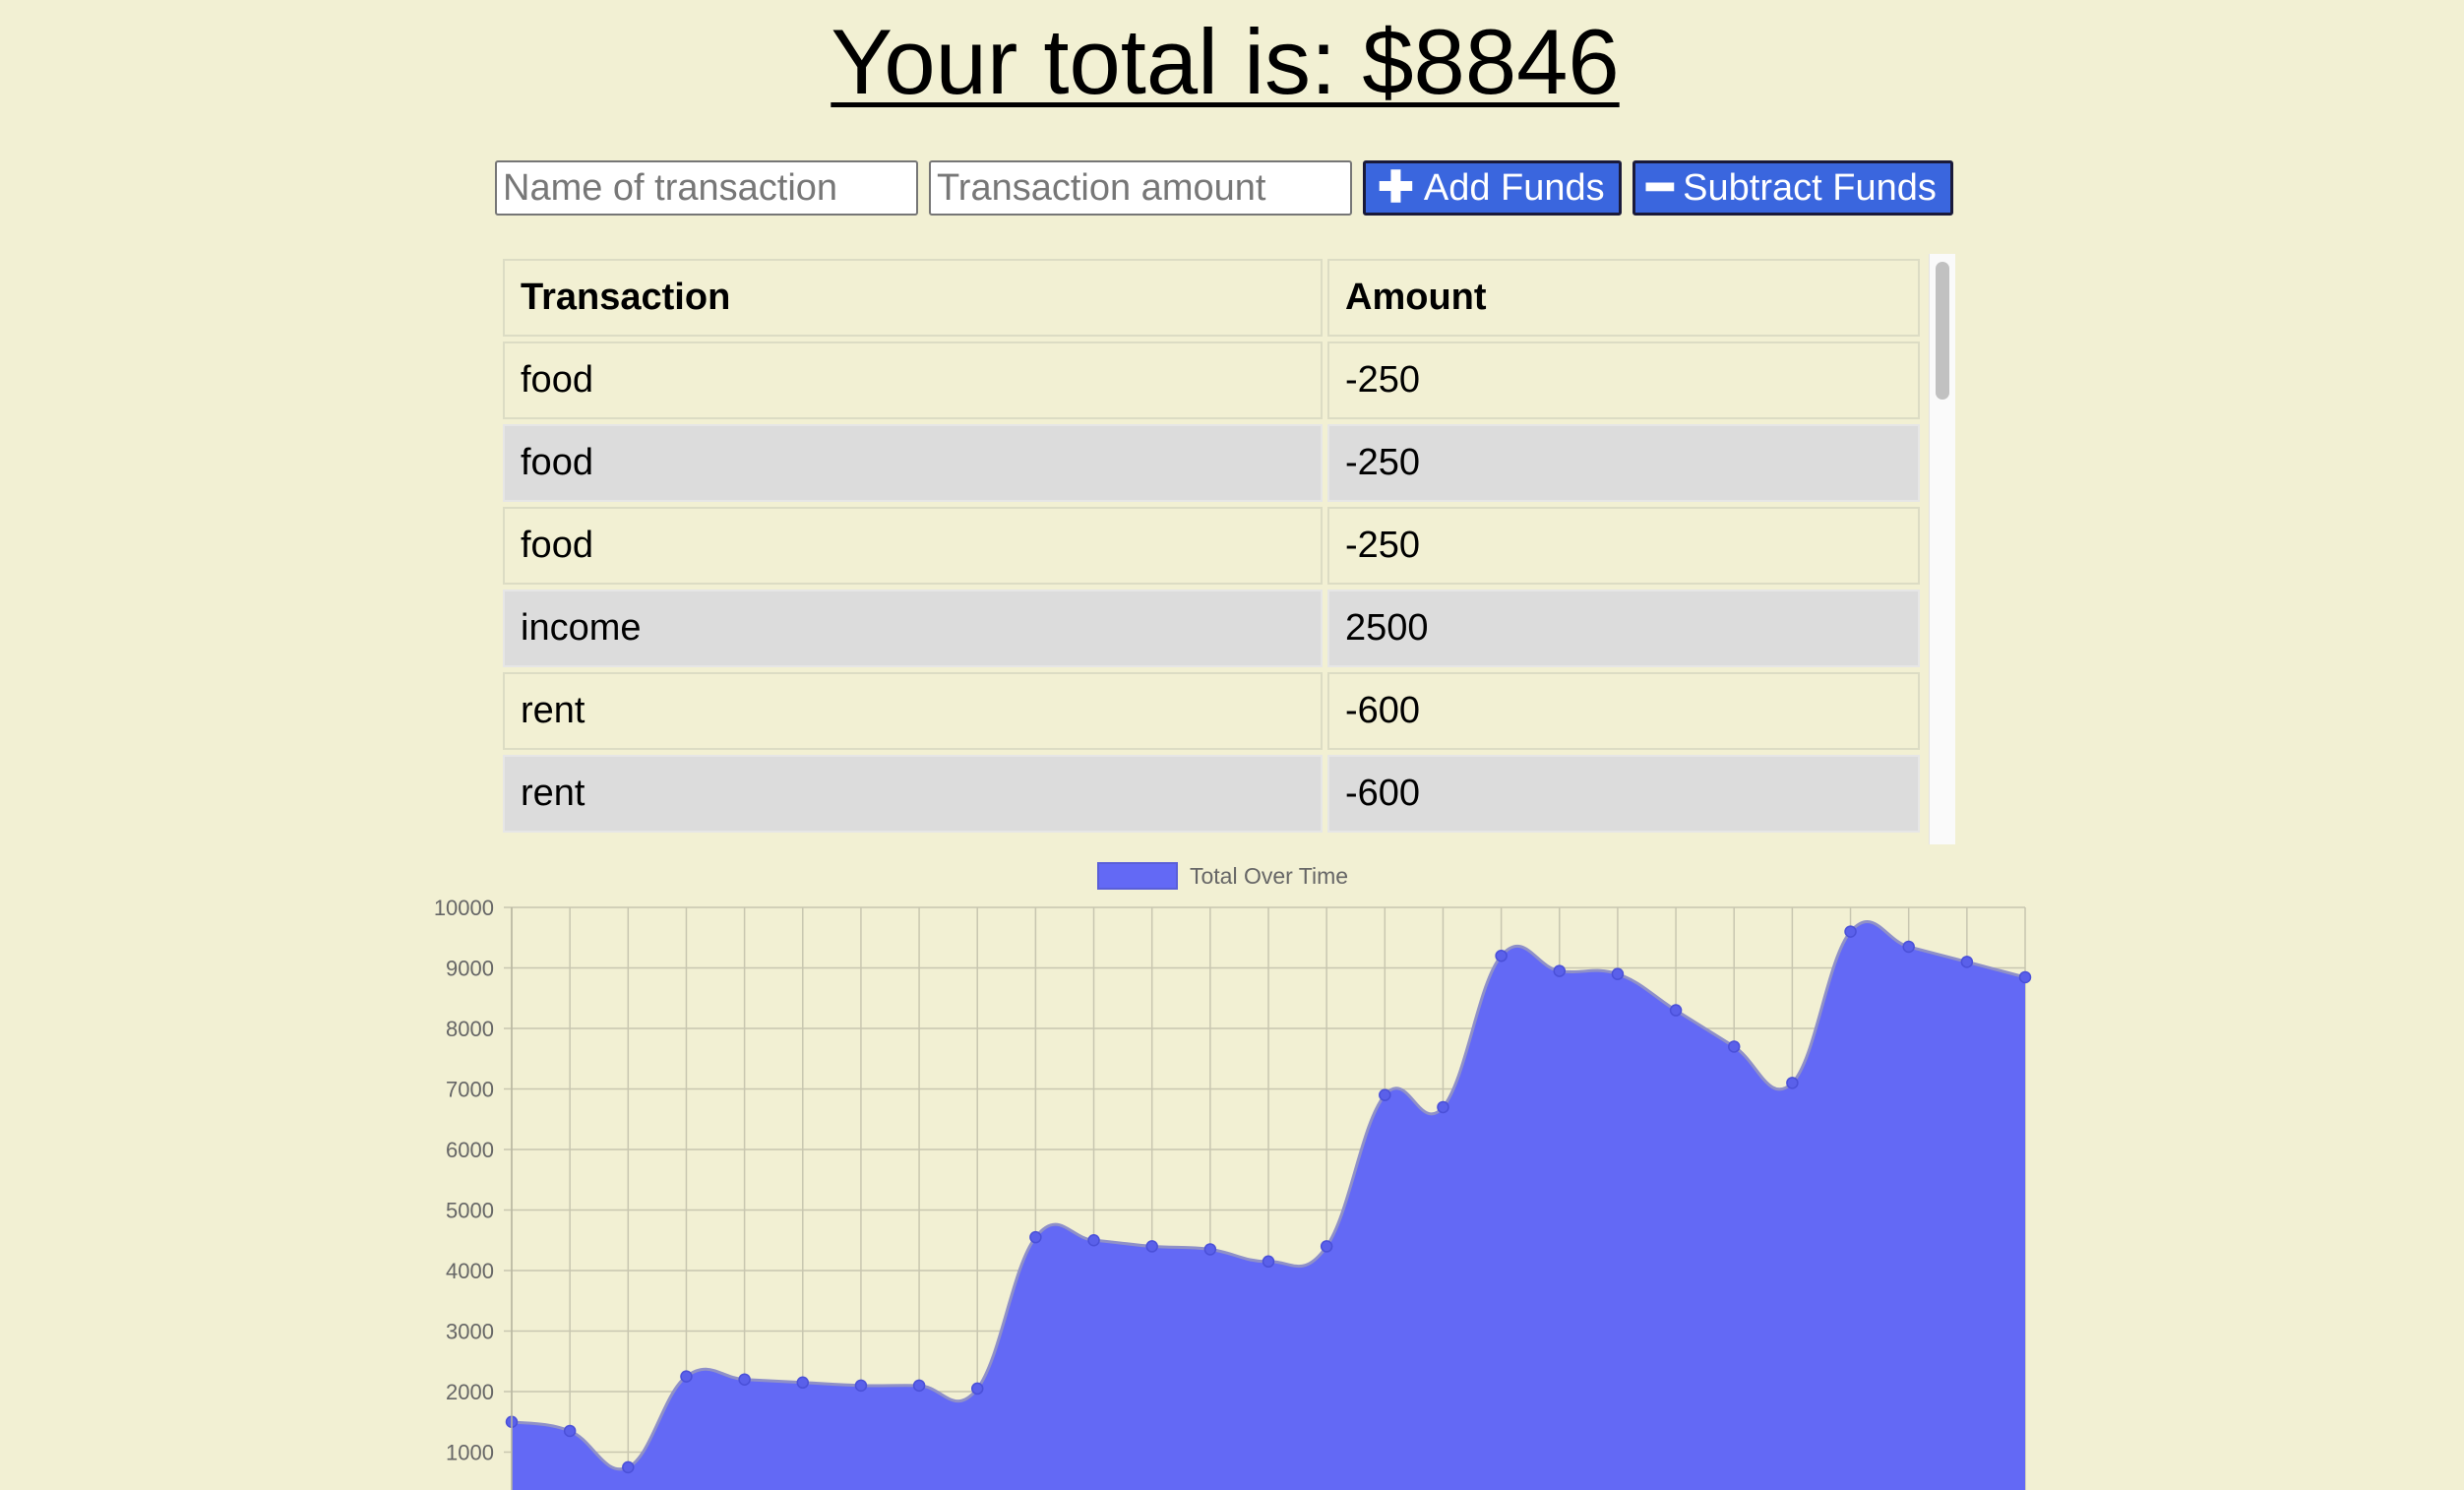 Image resolution: width=2464 pixels, height=1490 pixels. I want to click on table-row: income 2500, so click(1211, 628).